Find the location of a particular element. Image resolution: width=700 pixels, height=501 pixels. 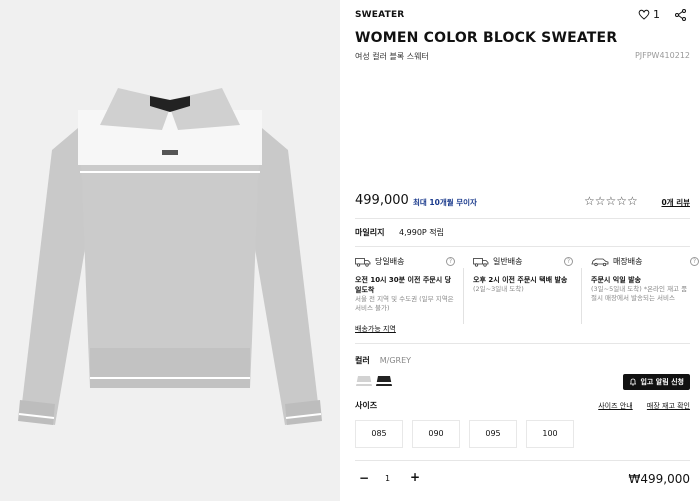

quantity-value: 1 is located at coordinates (388, 478).